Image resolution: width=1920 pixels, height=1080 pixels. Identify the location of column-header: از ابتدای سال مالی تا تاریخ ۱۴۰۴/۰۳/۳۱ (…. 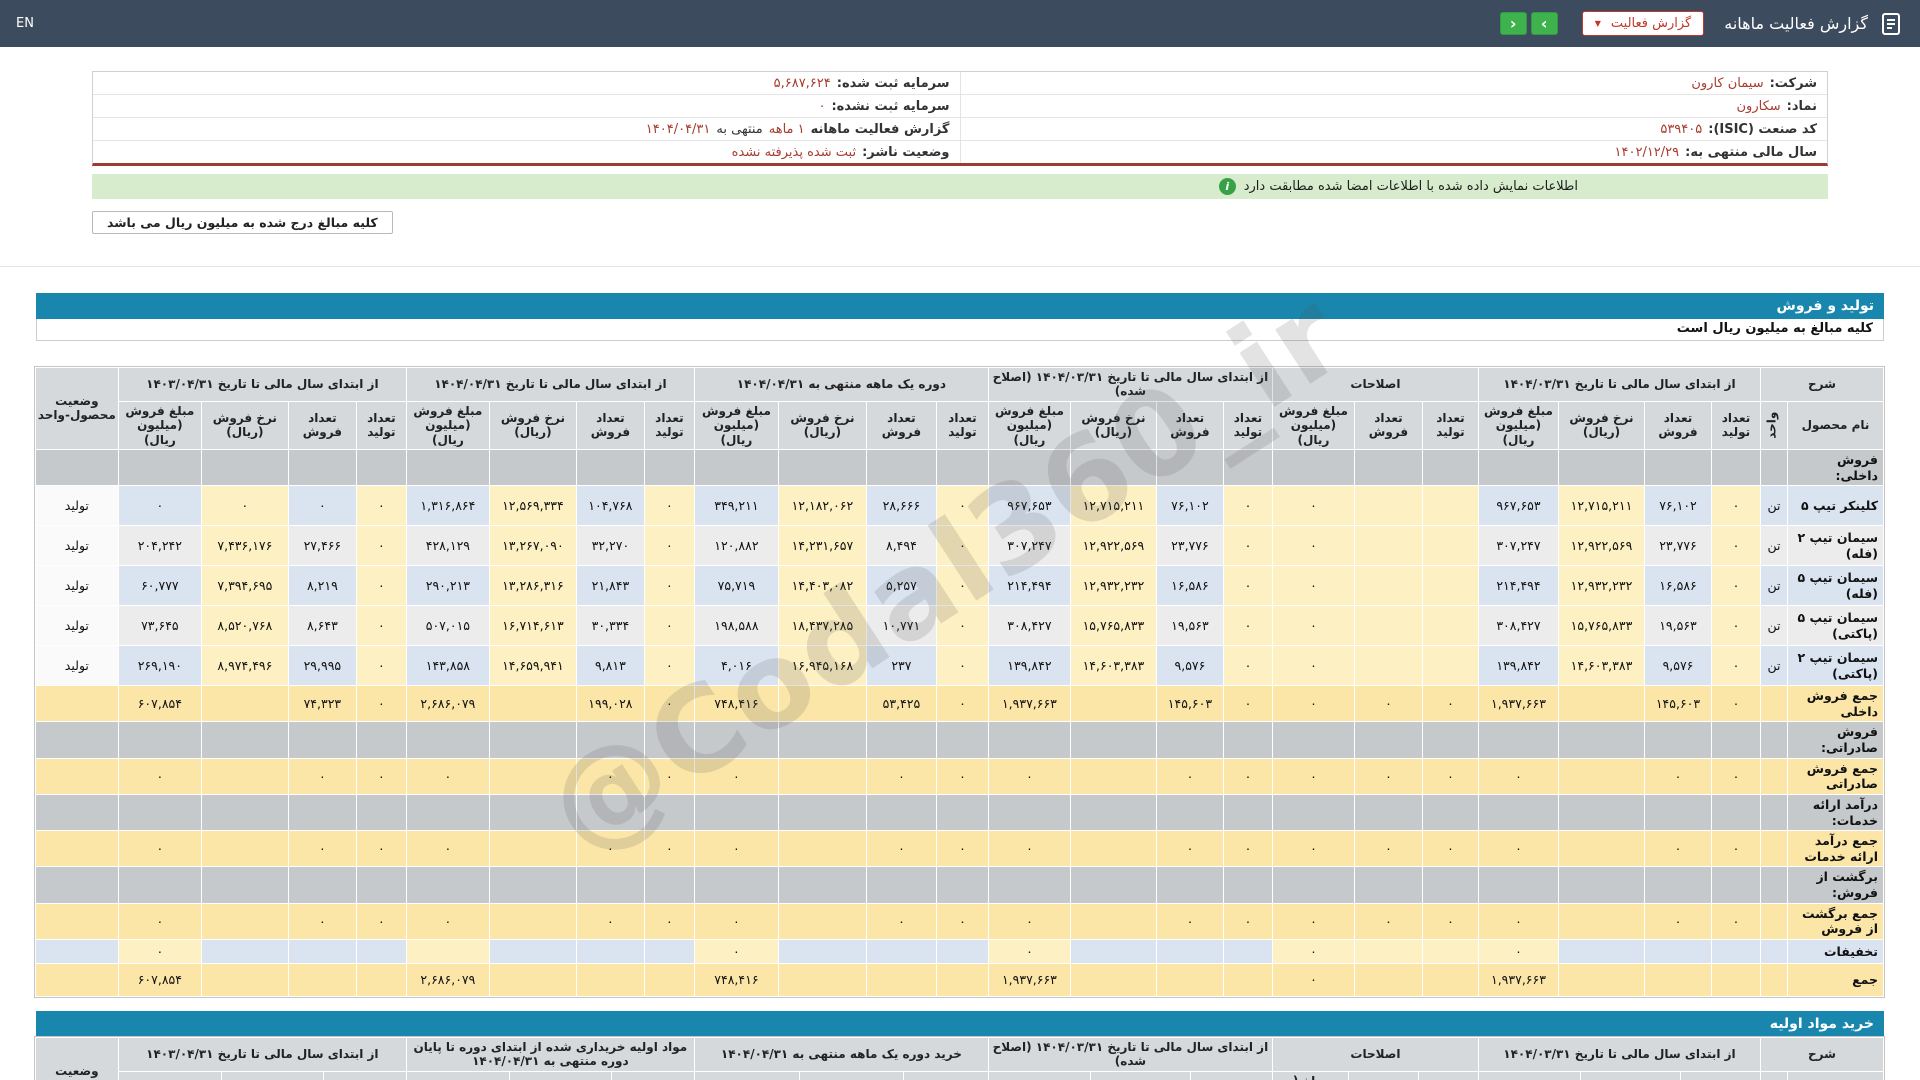
(1130, 1054).